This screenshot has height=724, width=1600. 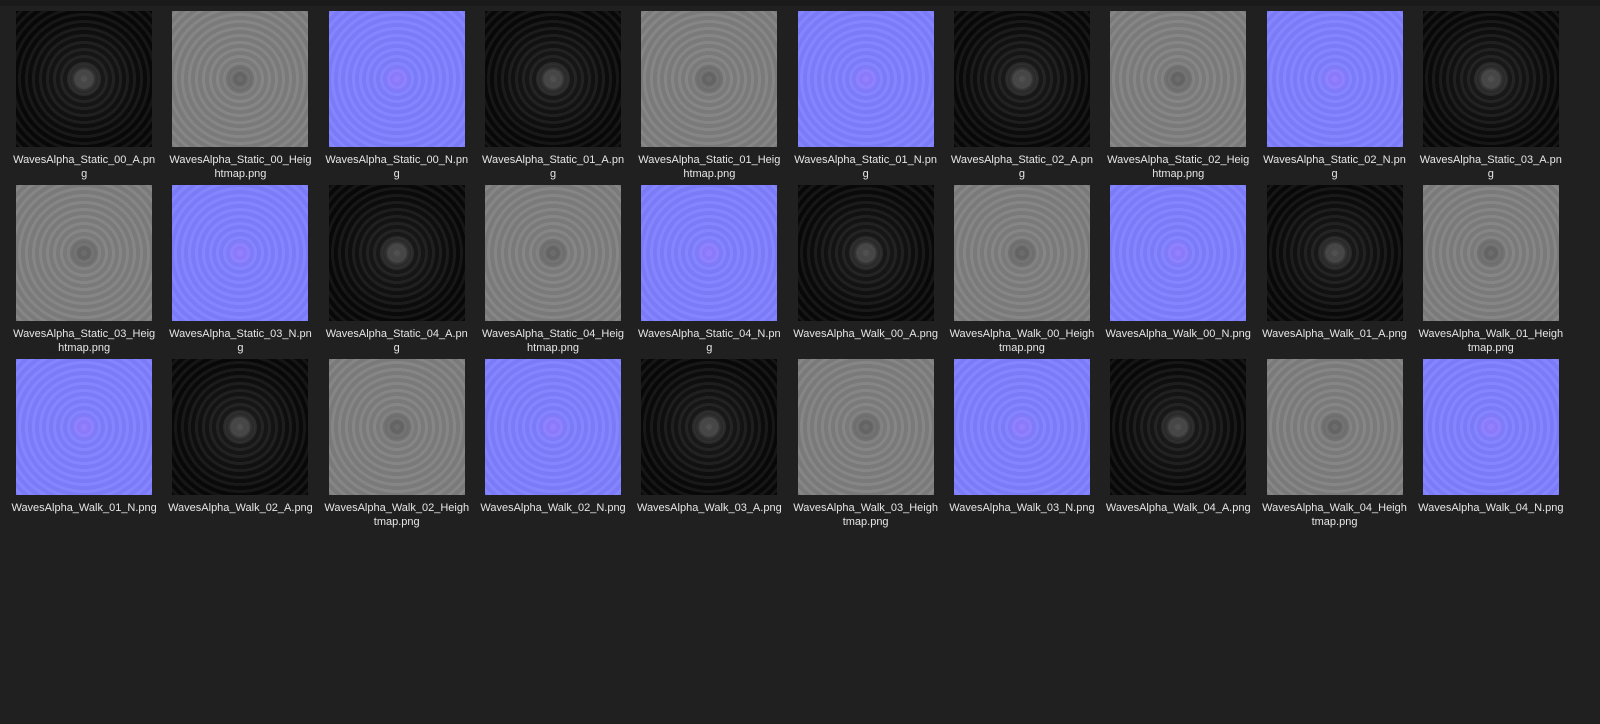 I want to click on file-name: WavesAlpha_Static_01_A.png, so click(x=553, y=167).